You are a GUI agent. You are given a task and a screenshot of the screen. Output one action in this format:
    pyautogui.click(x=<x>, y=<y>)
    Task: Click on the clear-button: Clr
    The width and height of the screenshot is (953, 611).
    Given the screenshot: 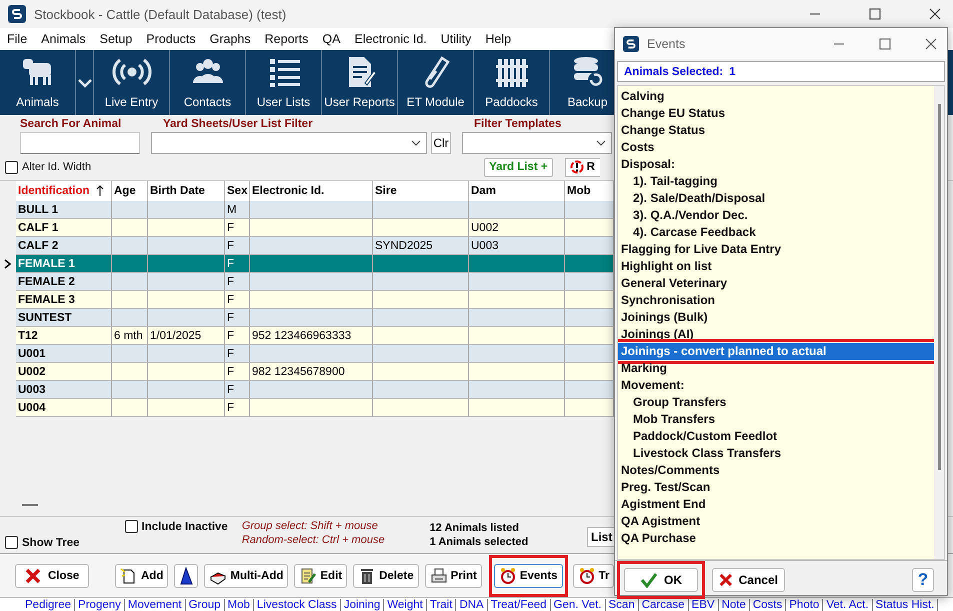 What is the action you would take?
    pyautogui.click(x=441, y=143)
    